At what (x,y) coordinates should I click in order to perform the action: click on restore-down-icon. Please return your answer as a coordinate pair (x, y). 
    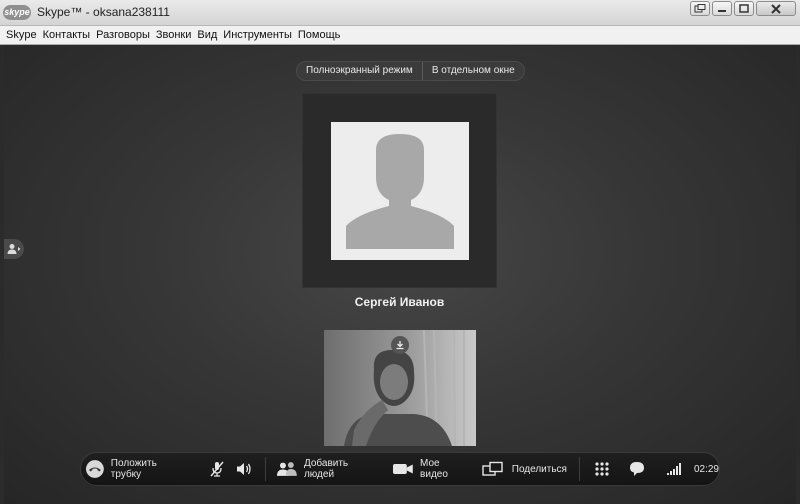
    Looking at the image, I should click on (700, 8).